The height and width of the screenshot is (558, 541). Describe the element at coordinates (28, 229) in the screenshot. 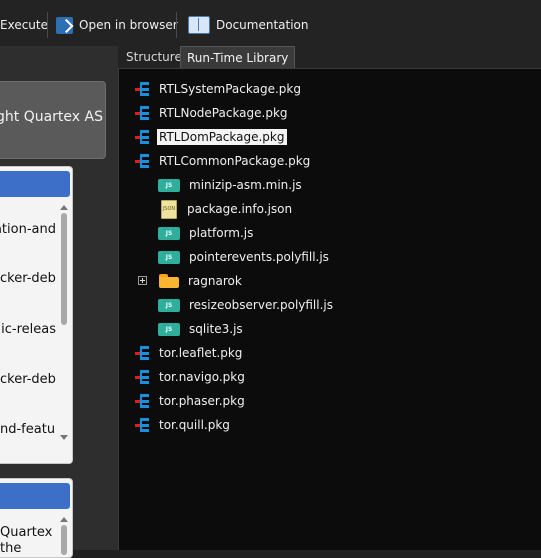

I see `news-item: ation-and` at that location.